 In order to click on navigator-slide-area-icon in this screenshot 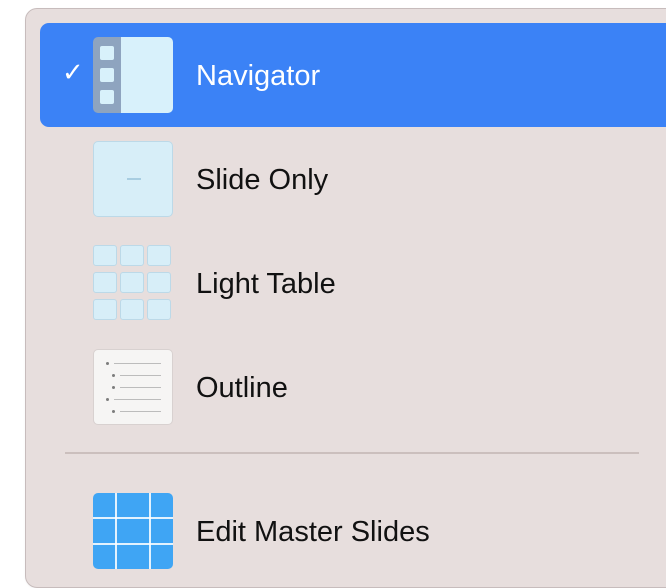, I will do `click(147, 75)`.